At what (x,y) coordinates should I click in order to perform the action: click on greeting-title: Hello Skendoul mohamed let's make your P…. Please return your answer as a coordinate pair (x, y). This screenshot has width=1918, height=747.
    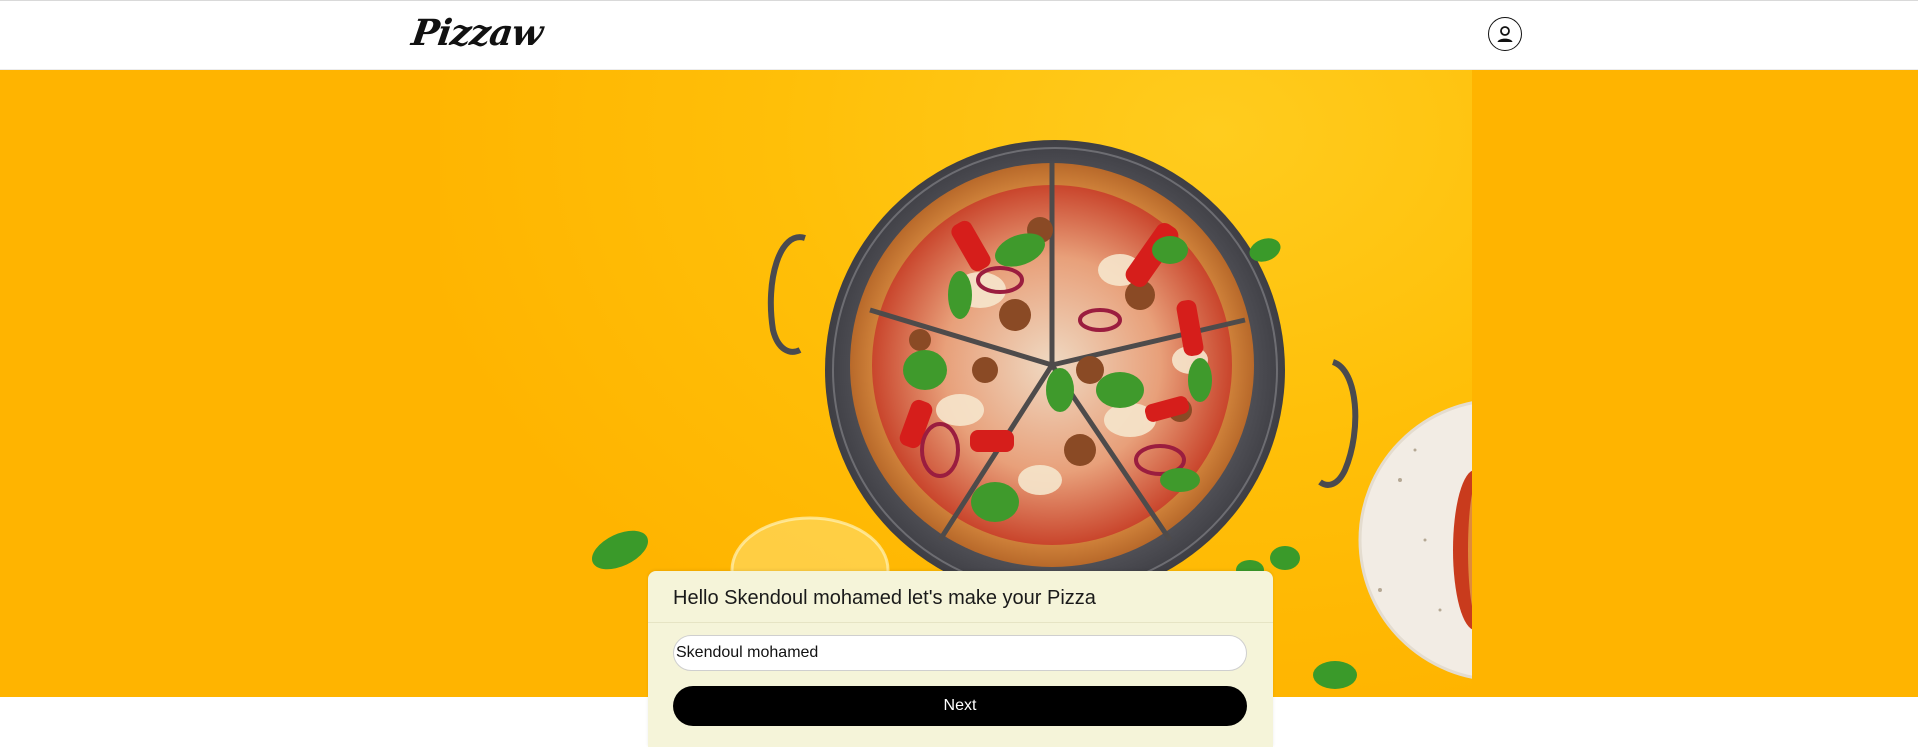
    Looking at the image, I should click on (884, 598).